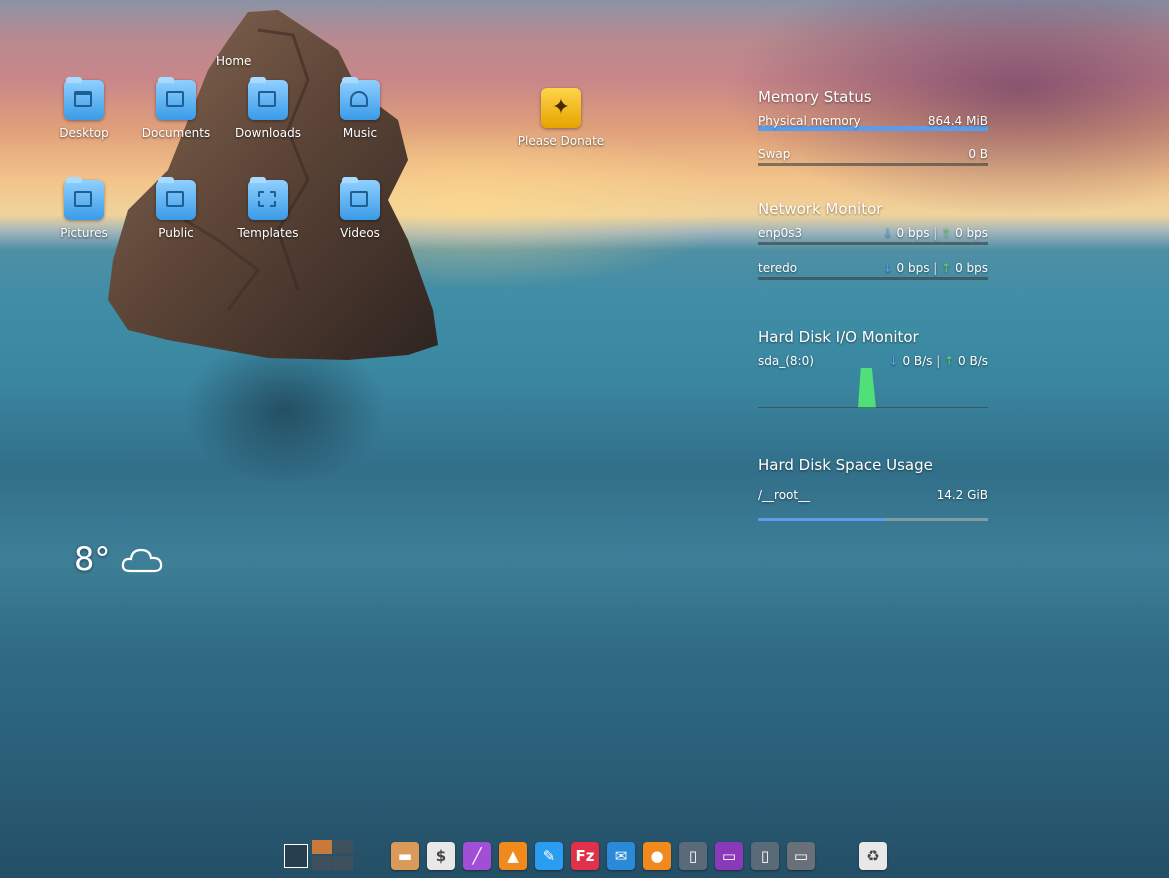 The image size is (1169, 878). I want to click on widget-title: Hard Disk I/O Monitor, so click(838, 337).